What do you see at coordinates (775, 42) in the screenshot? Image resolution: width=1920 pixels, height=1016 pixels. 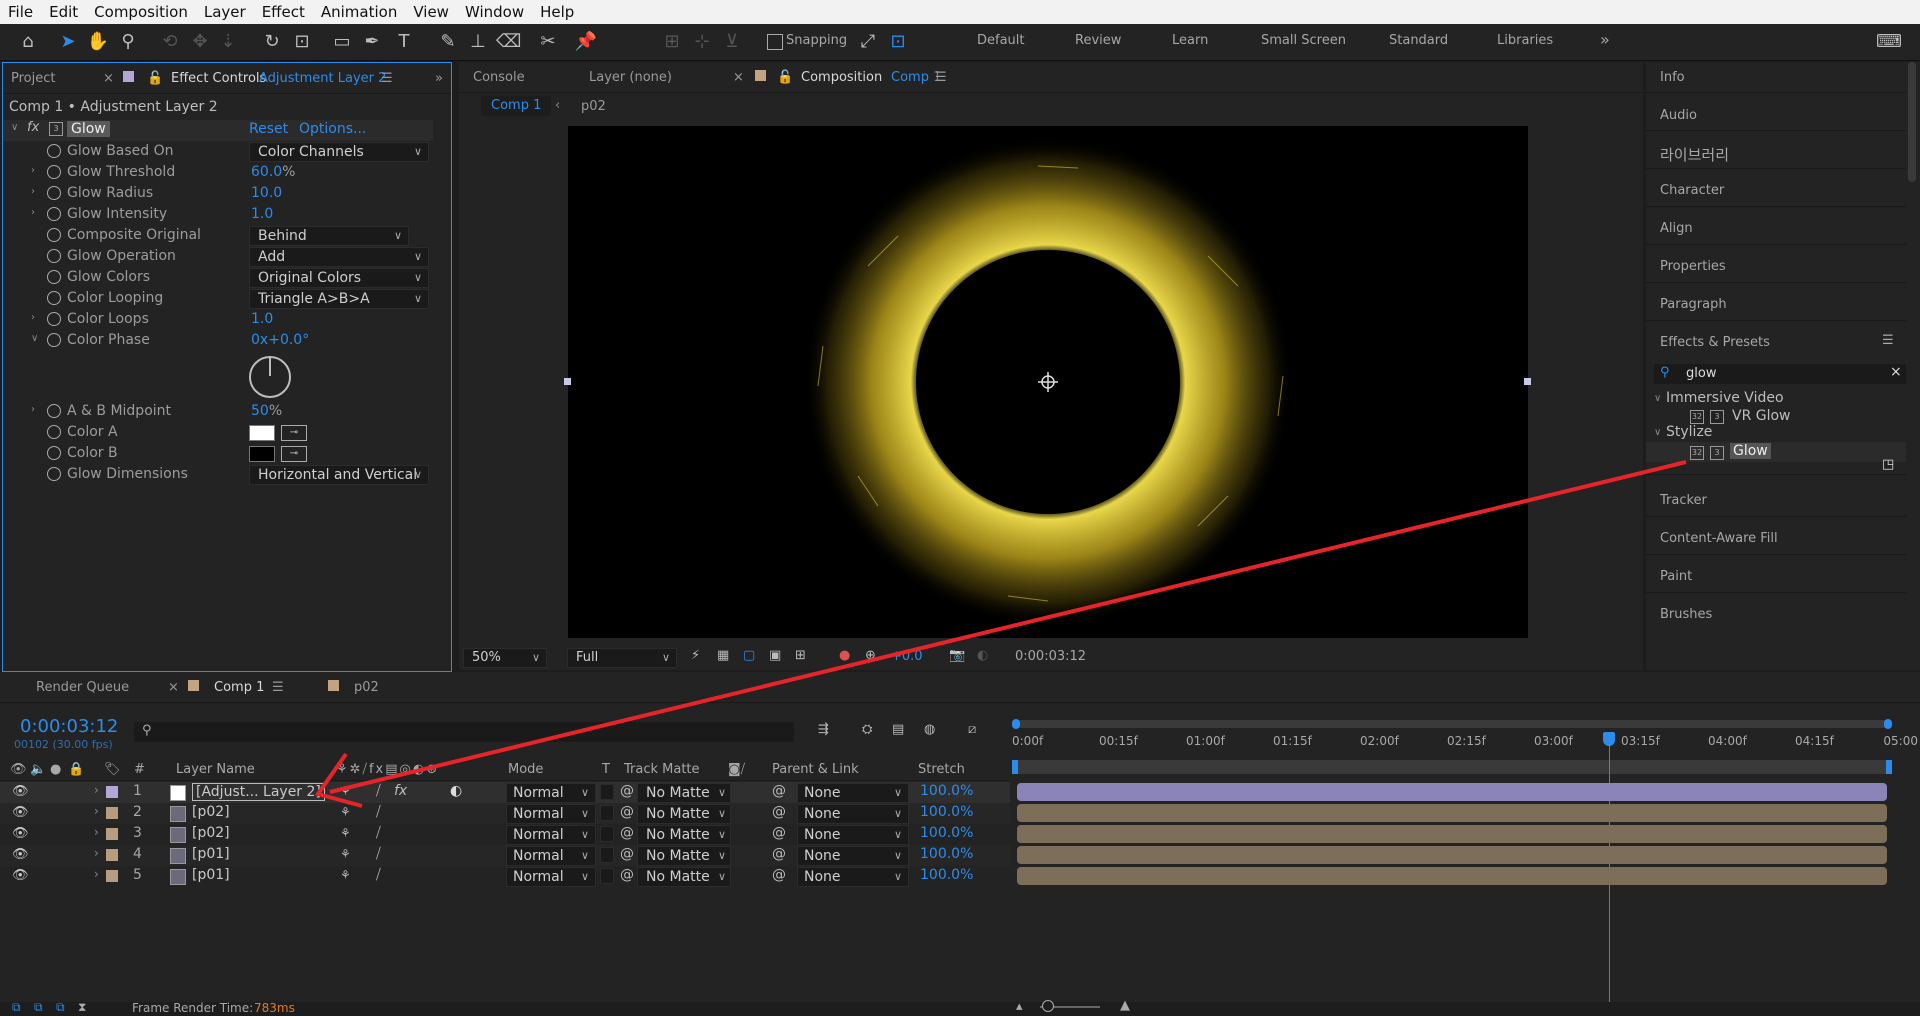 I see `snapping-checkbox` at bounding box center [775, 42].